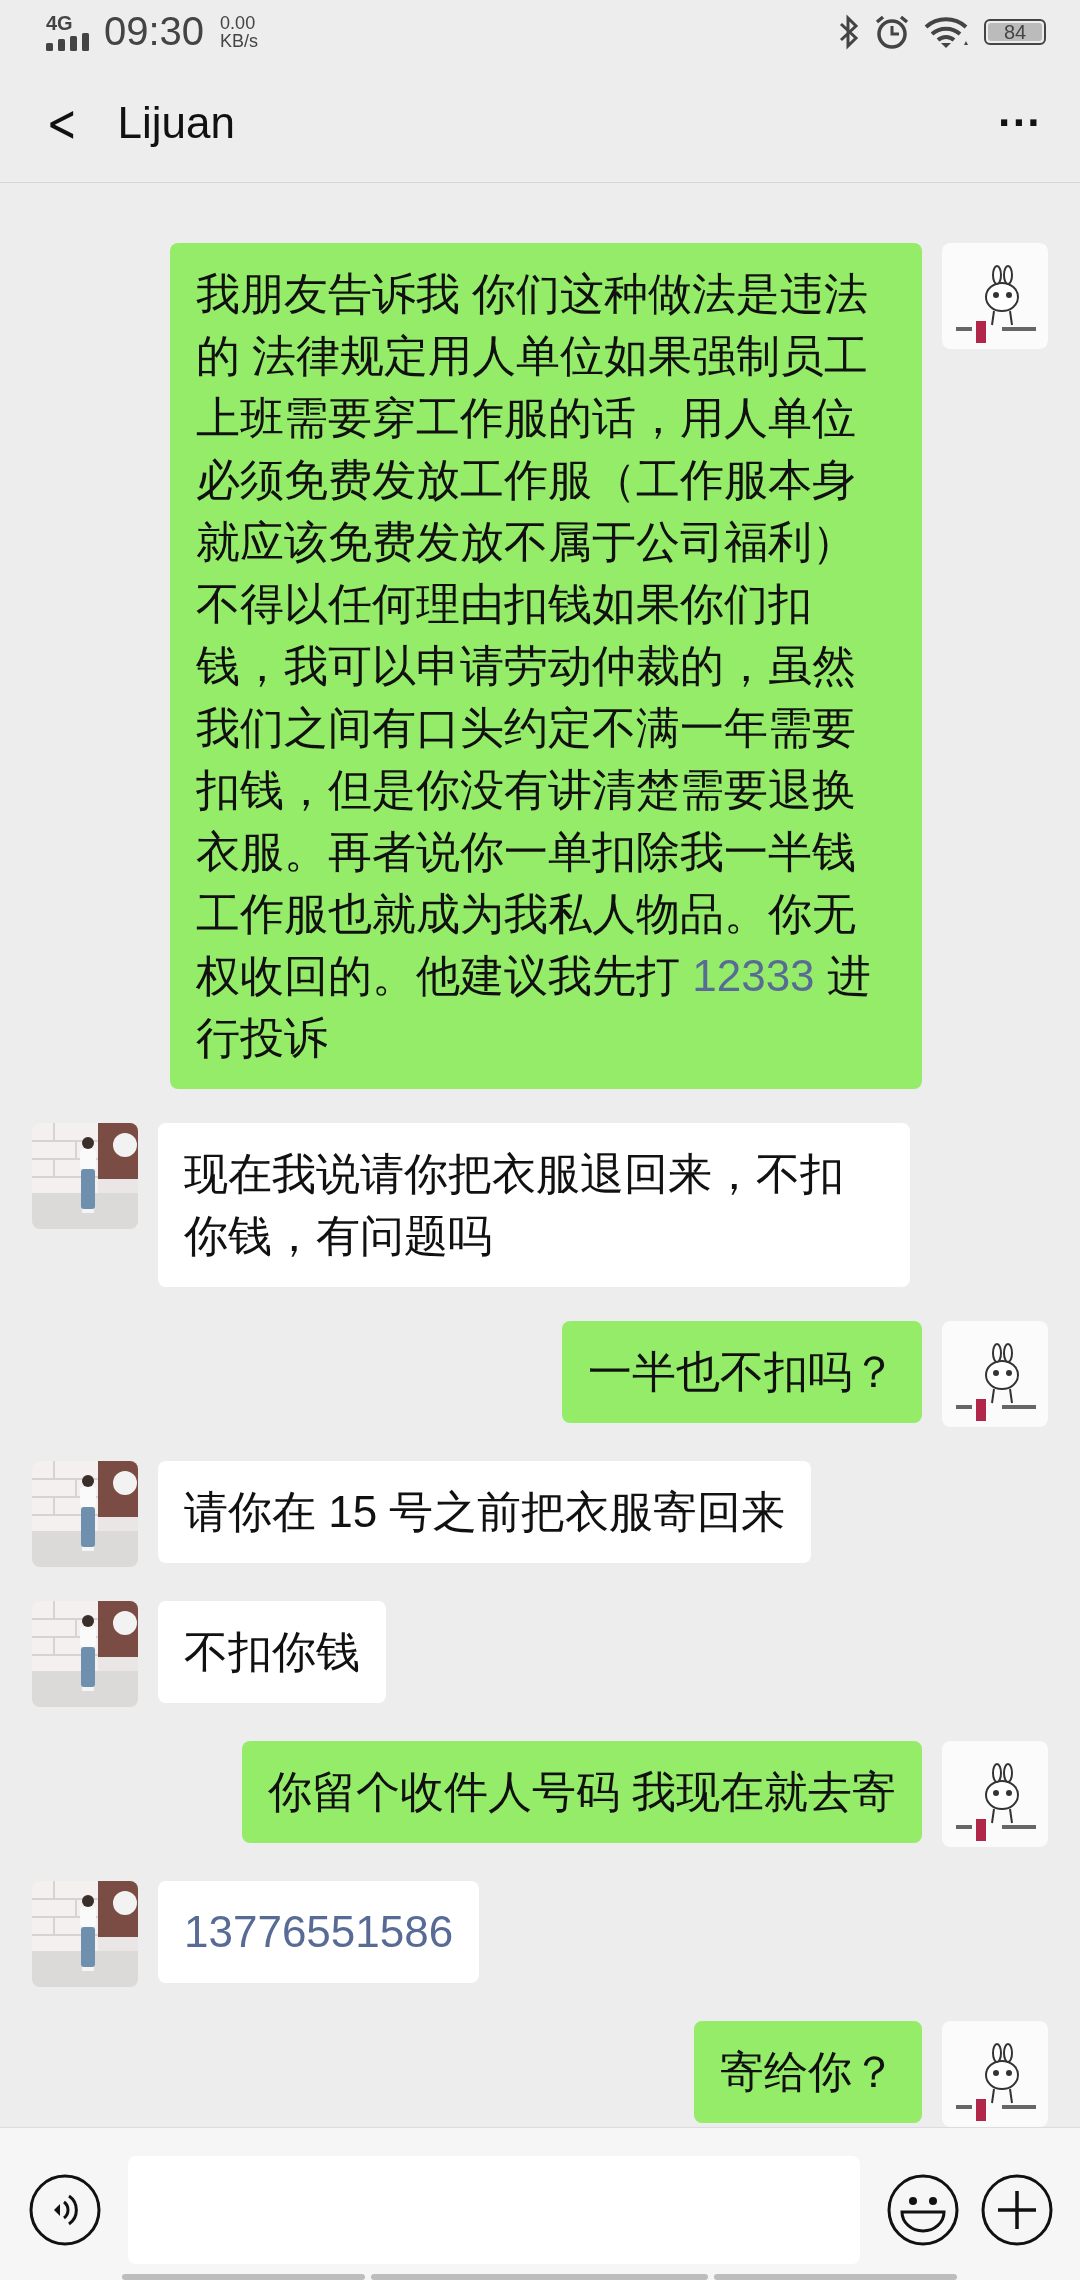 Image resolution: width=1080 pixels, height=2280 pixels. What do you see at coordinates (1015, 31) in the screenshot?
I see `battery-indicator: 84` at bounding box center [1015, 31].